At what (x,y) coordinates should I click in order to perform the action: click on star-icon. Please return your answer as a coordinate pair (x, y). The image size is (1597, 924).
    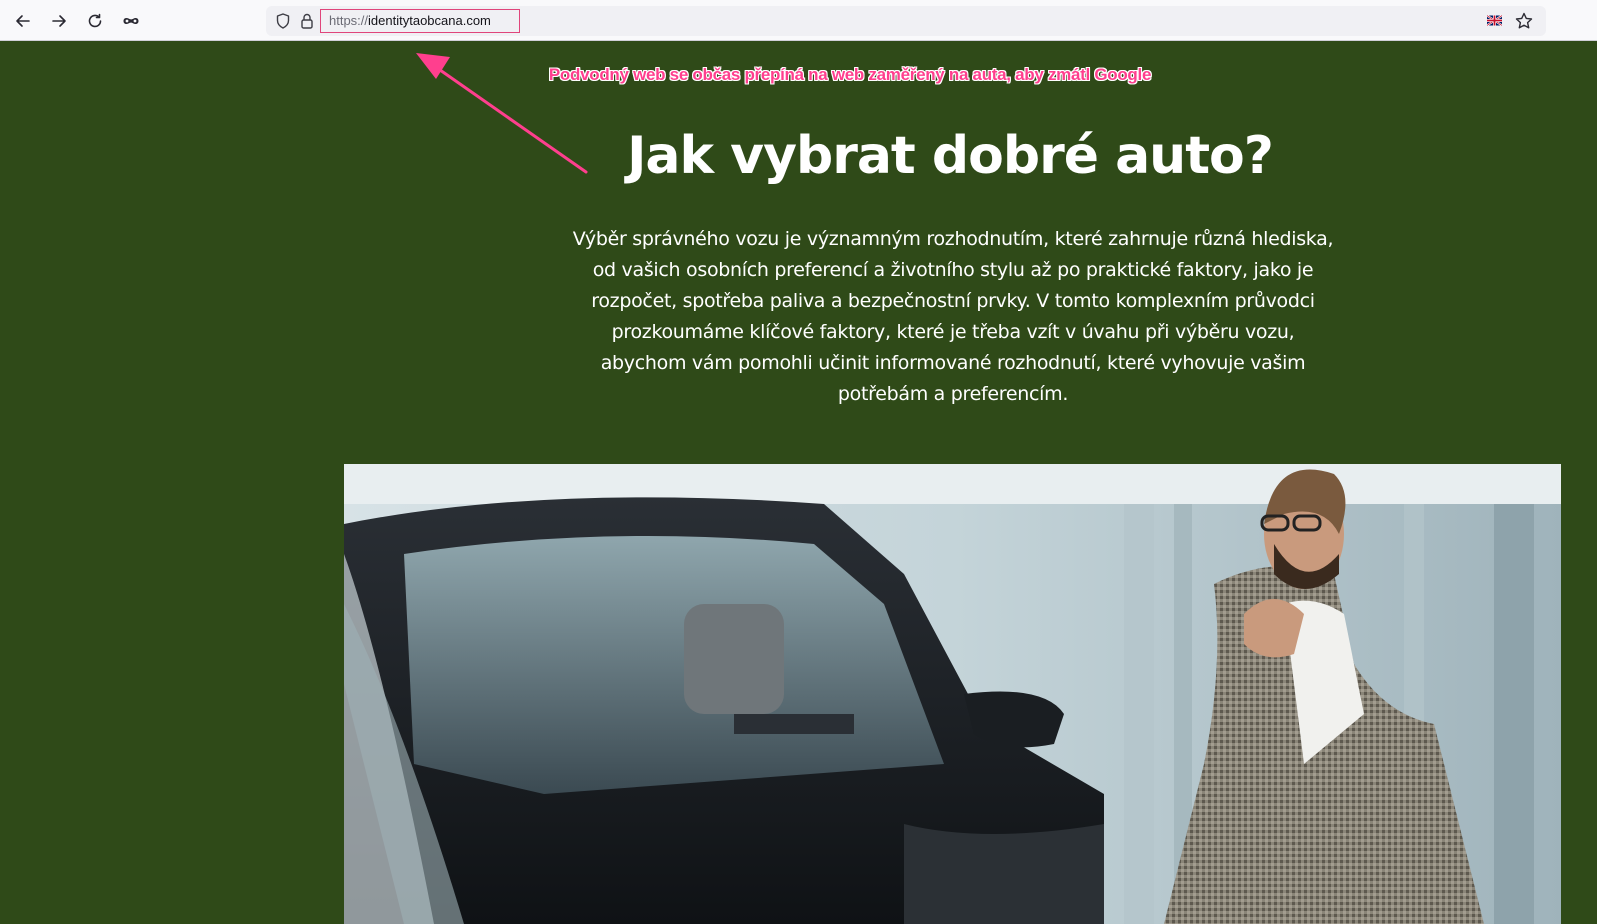
    Looking at the image, I should click on (1524, 21).